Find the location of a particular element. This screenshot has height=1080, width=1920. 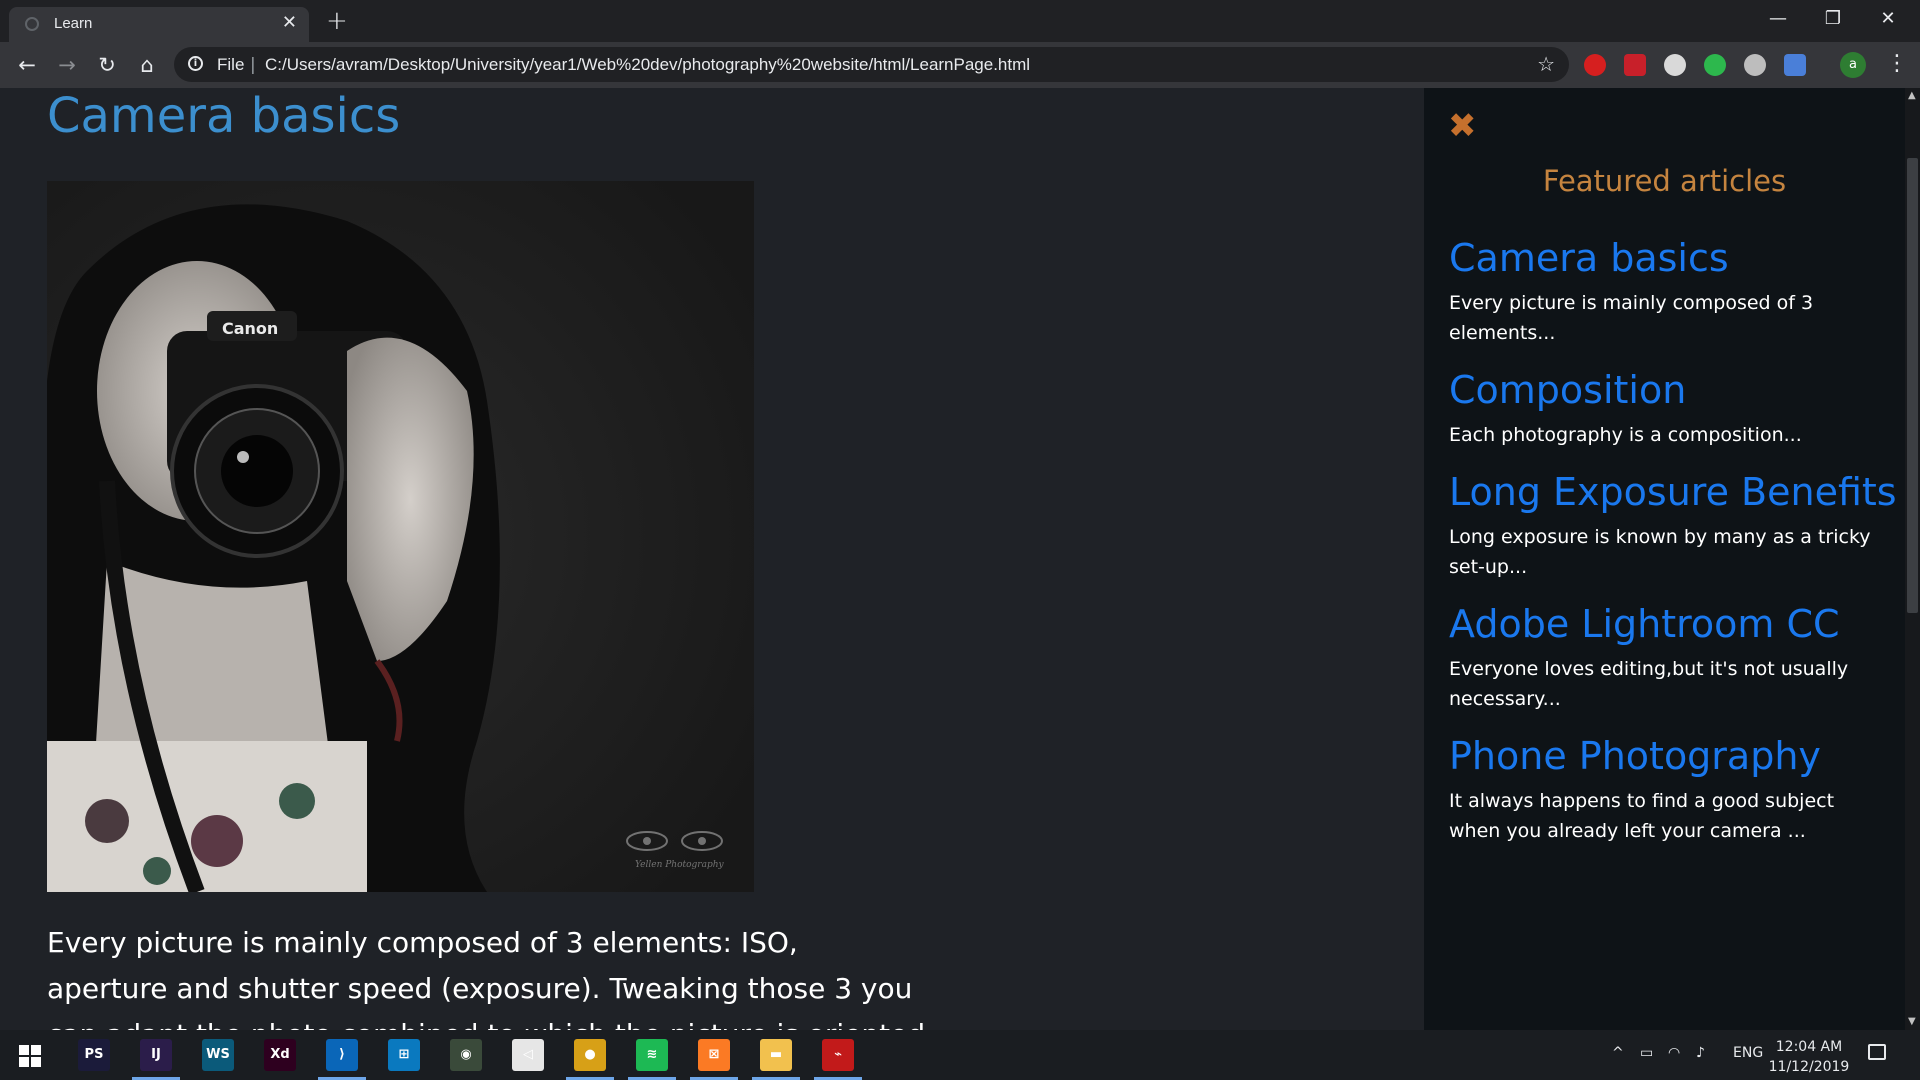

extension-adblock-icon is located at coordinates (1595, 65).